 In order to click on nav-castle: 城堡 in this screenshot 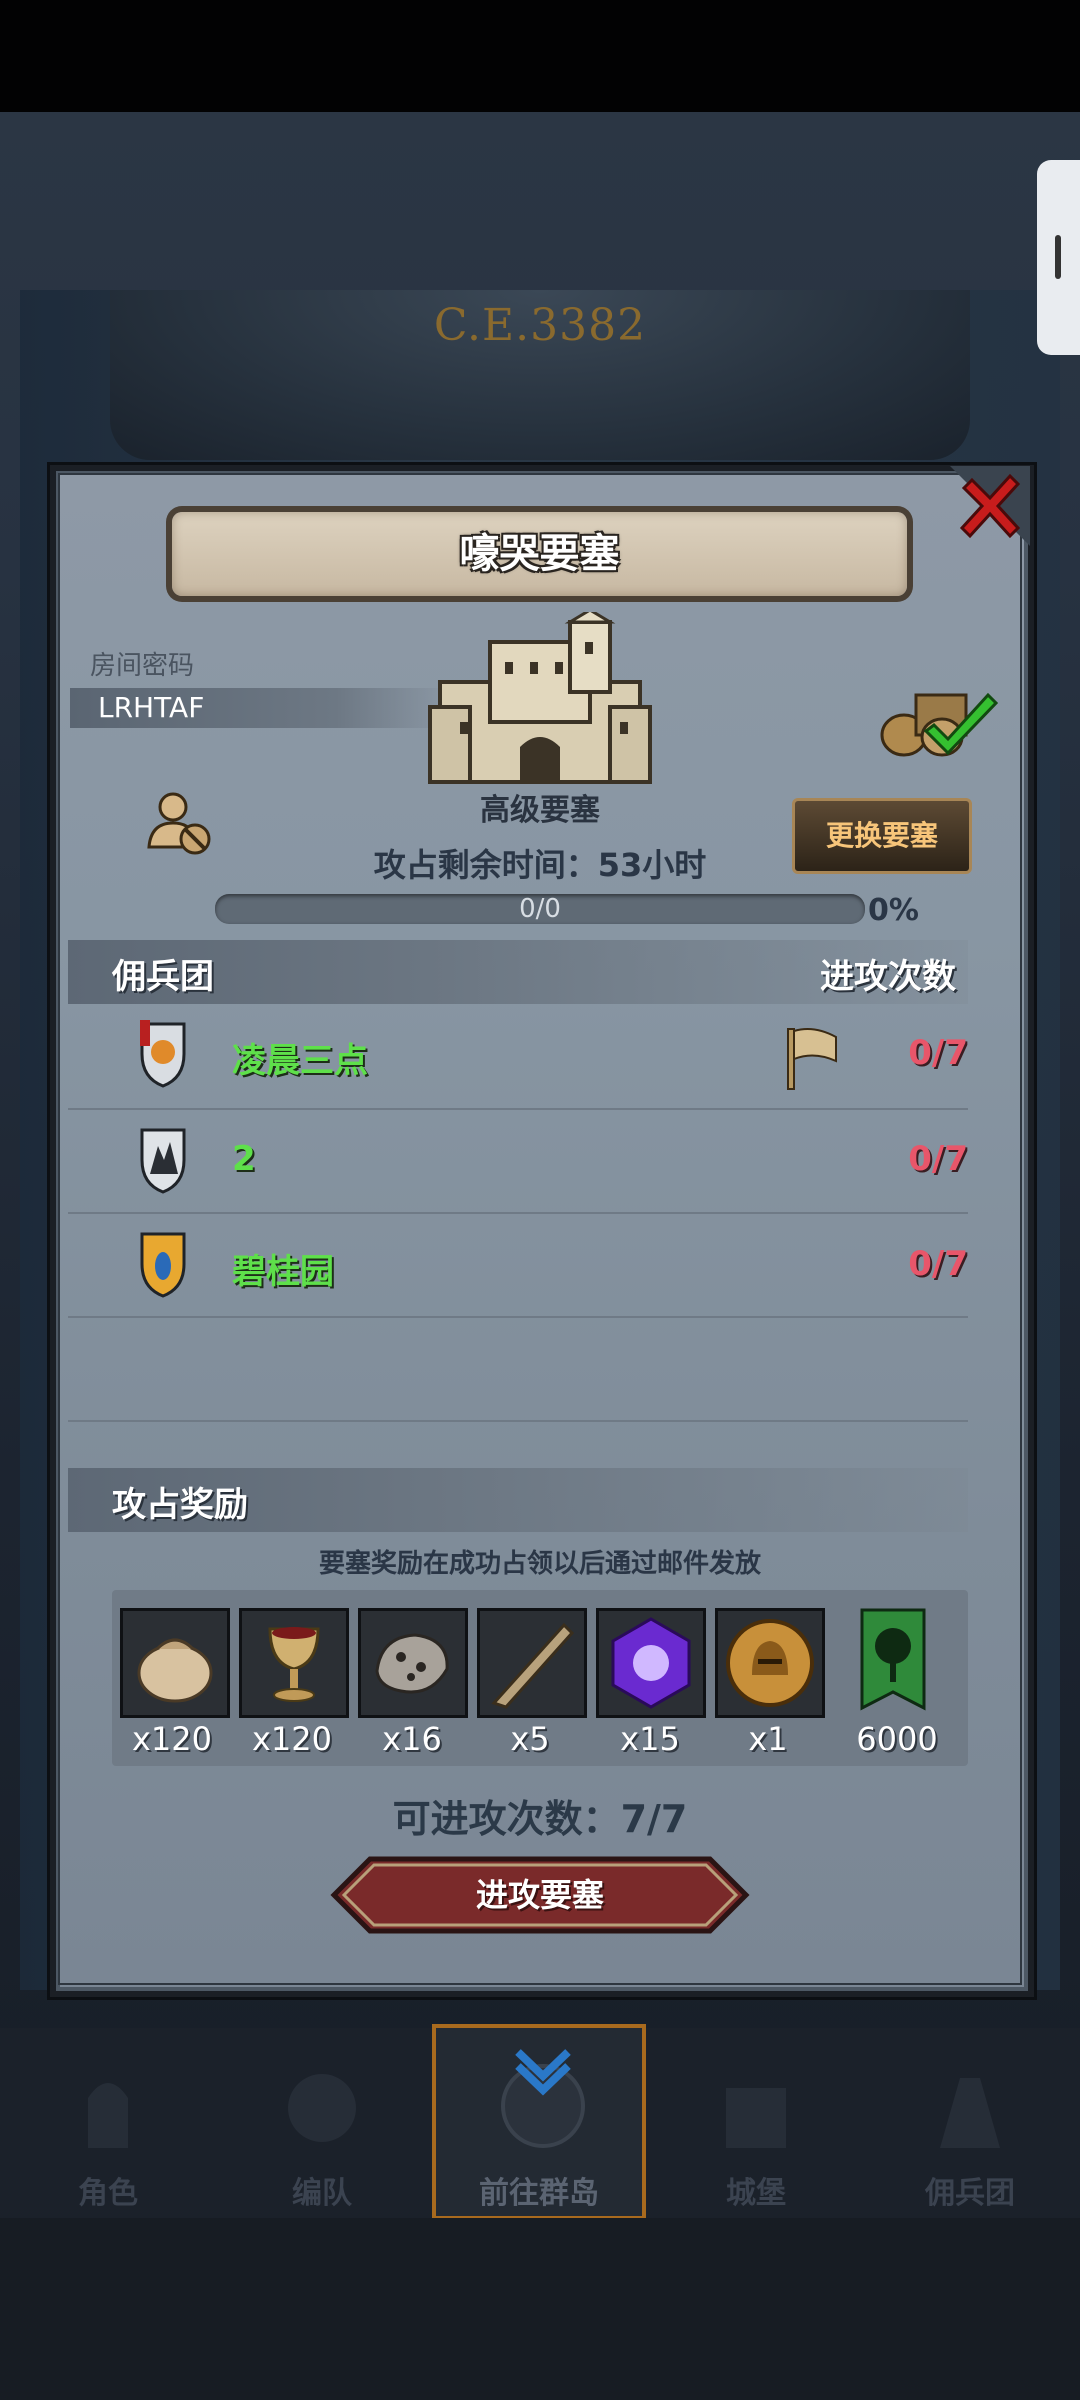, I will do `click(756, 2123)`.